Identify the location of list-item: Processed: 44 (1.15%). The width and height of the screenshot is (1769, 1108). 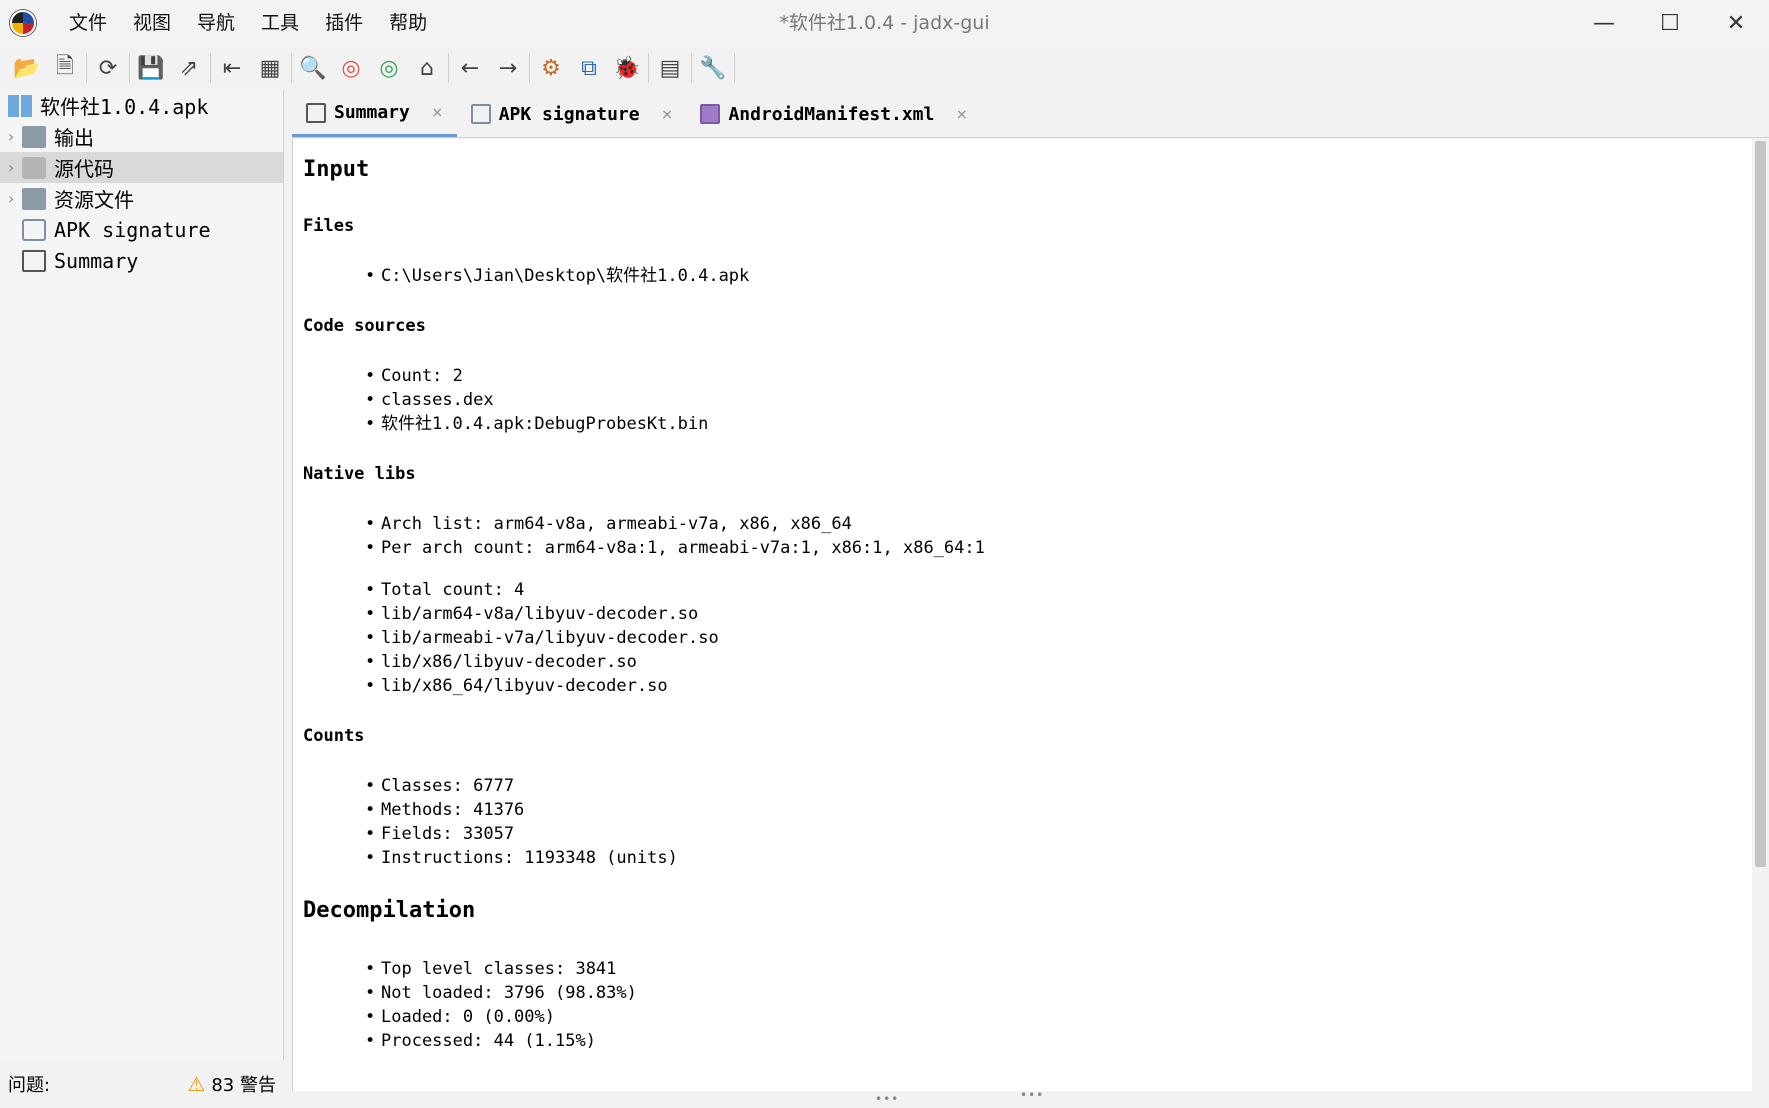
(1053, 1041).